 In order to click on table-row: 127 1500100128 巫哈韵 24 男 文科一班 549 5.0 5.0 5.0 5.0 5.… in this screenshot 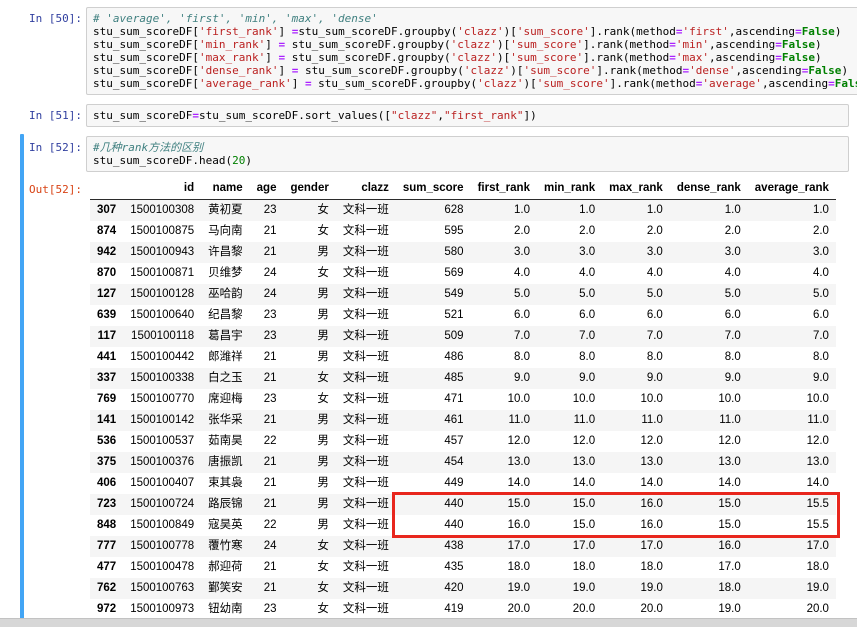, I will do `click(463, 294)`.